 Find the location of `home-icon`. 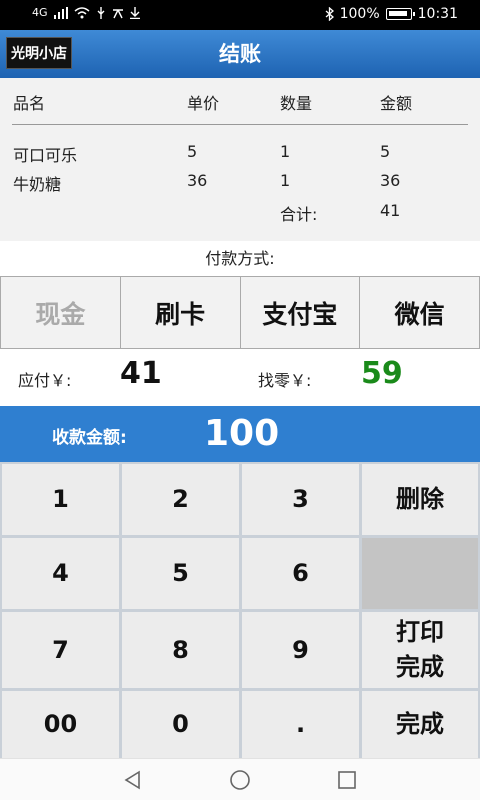

home-icon is located at coordinates (240, 780).